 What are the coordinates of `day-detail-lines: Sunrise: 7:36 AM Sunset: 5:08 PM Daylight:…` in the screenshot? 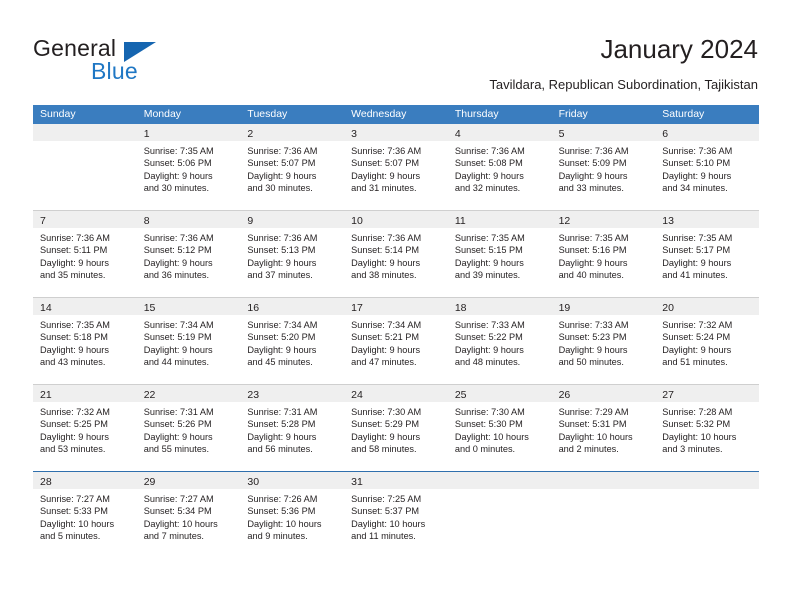 It's located at (500, 168).